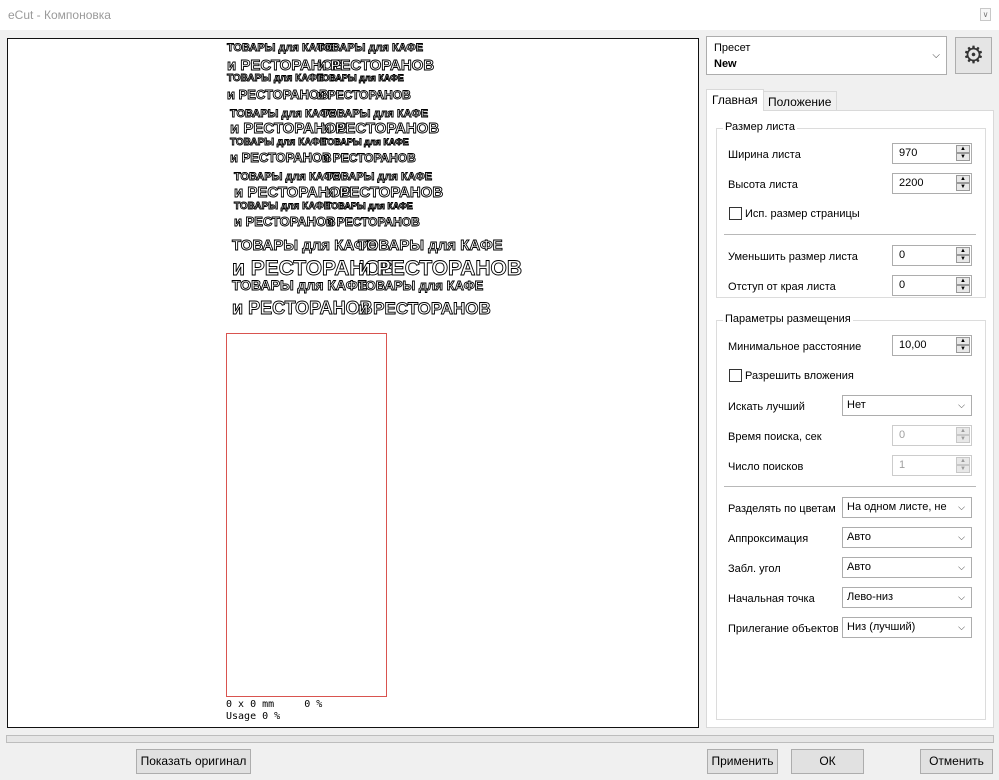  I want to click on object-fit-select: Низ (лучший) ⌵, so click(907, 627).